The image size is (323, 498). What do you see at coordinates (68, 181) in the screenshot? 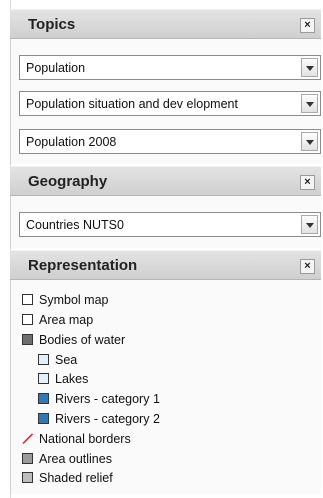
I see `geography-panel-title: Geography` at bounding box center [68, 181].